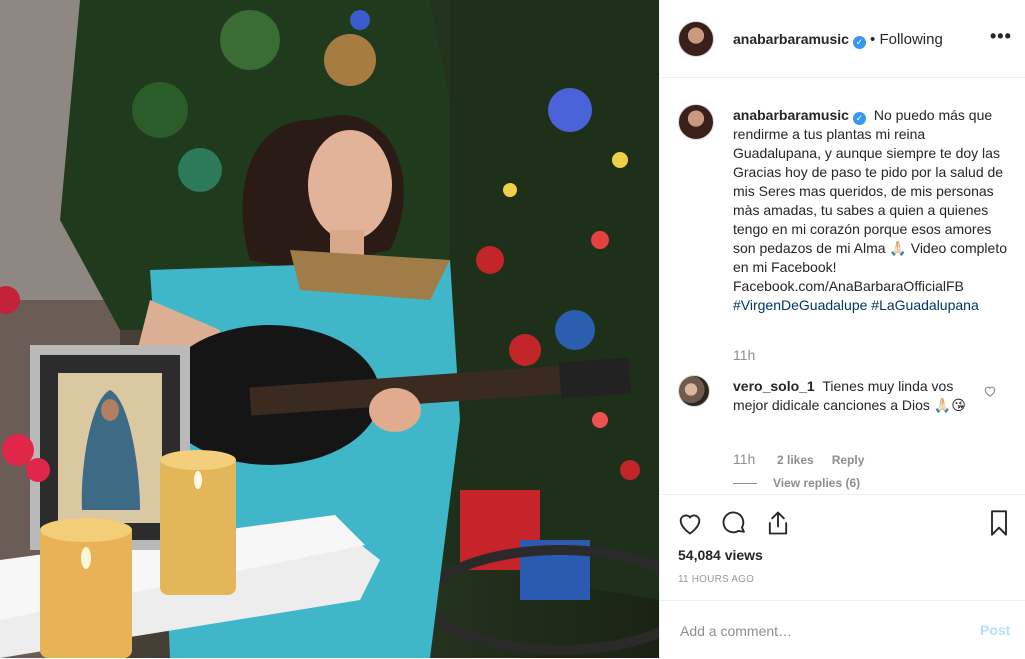  Describe the element at coordinates (755, 460) in the screenshot. I see `comment-timestamp: 11h` at that location.